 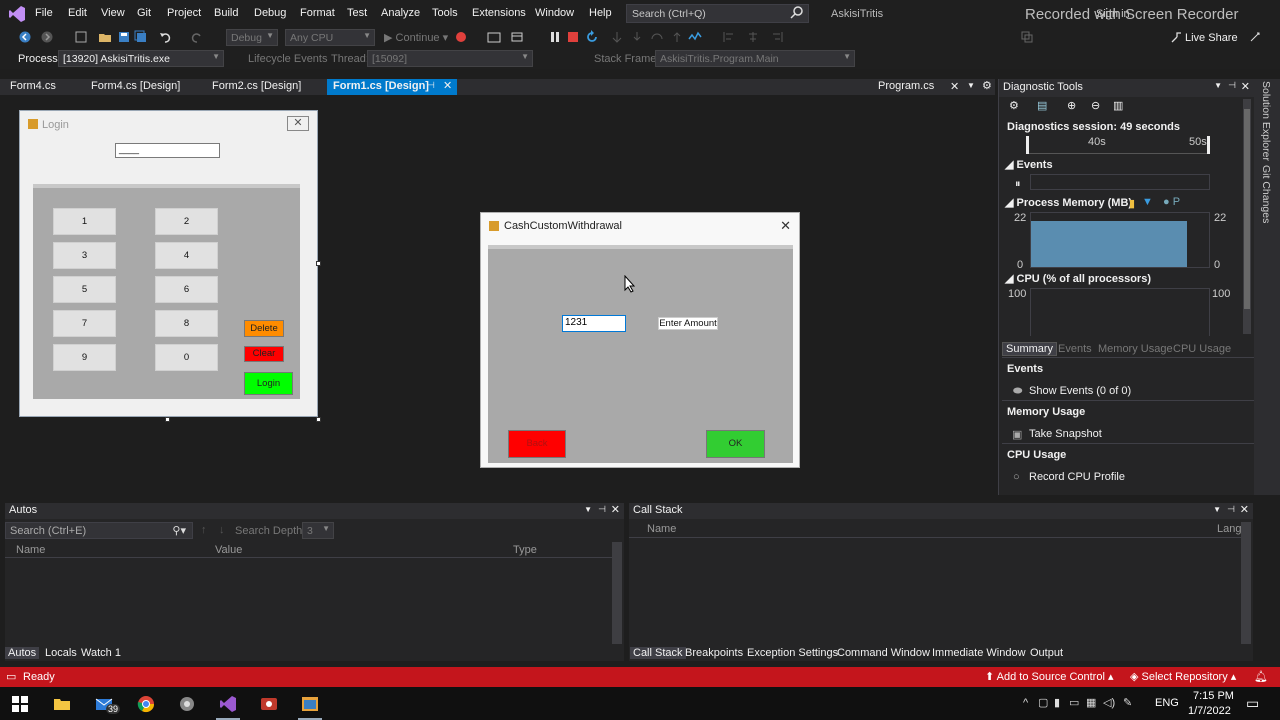 I want to click on clock-date: 1/7/2022, so click(x=1209, y=711).